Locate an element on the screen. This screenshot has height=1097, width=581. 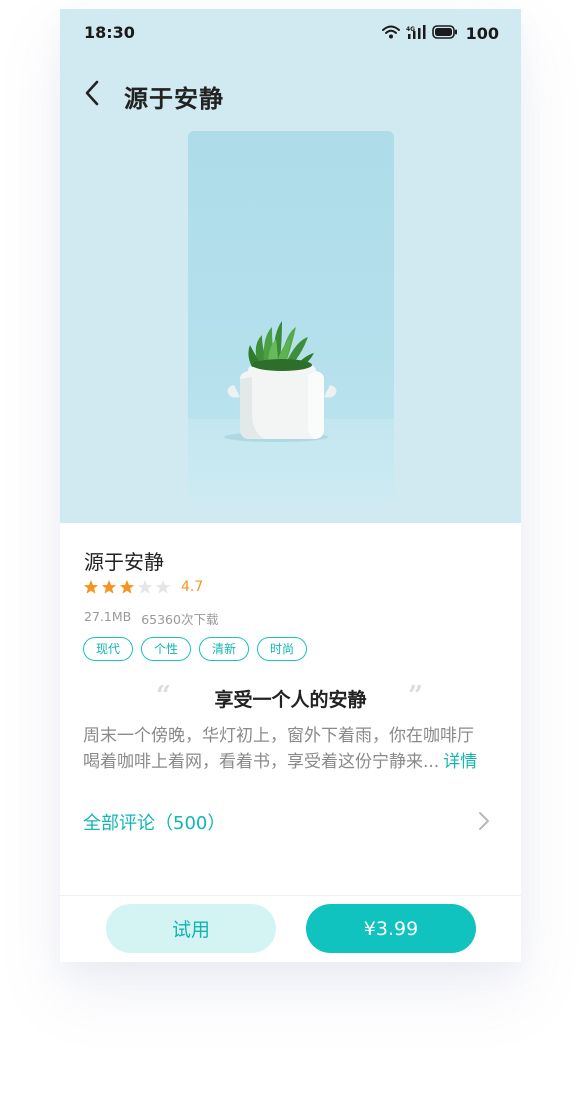
page-title: 源于安静 is located at coordinates (174, 99).